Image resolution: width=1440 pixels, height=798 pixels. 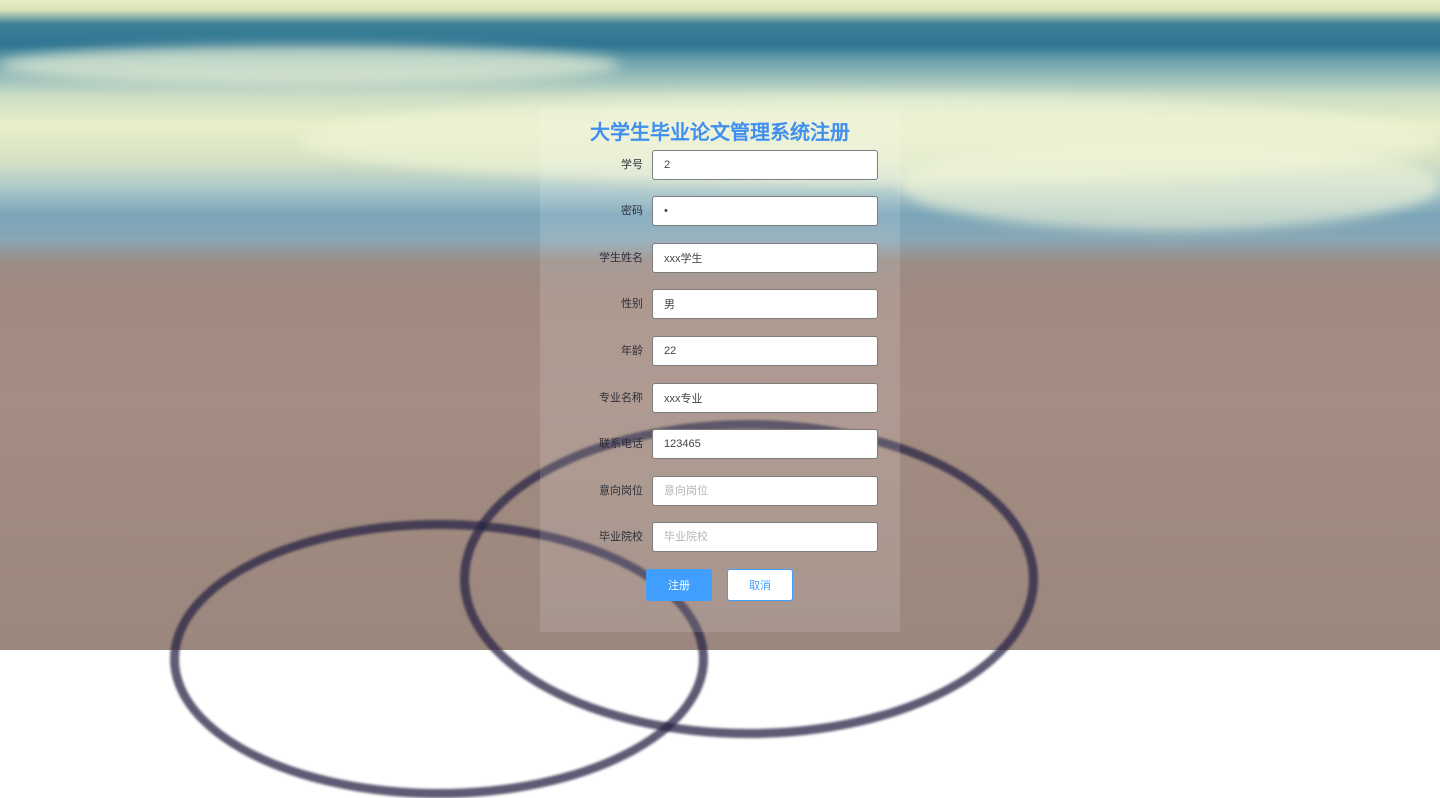 I want to click on register-button: 注册, so click(x=679, y=585).